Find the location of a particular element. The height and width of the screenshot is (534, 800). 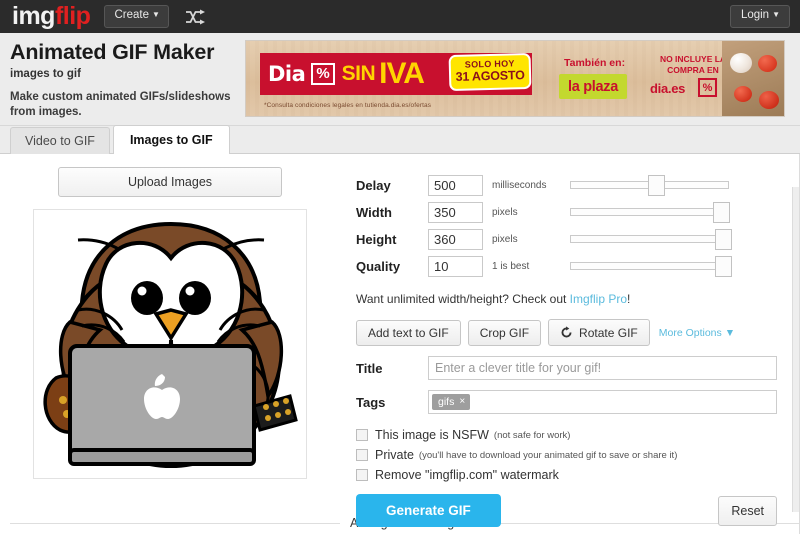

watermark-label: Remove "imgflip.com" watermark is located at coordinates (467, 475).